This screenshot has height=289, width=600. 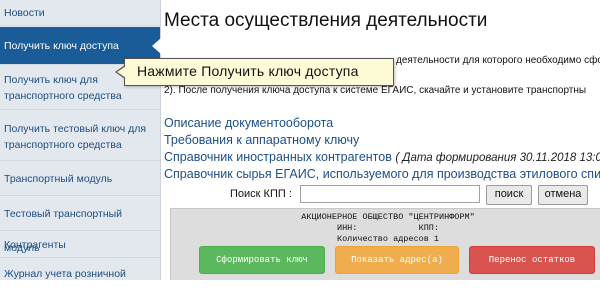 What do you see at coordinates (326, 20) in the screenshot?
I see `page-title: Места осуществления деятельности` at bounding box center [326, 20].